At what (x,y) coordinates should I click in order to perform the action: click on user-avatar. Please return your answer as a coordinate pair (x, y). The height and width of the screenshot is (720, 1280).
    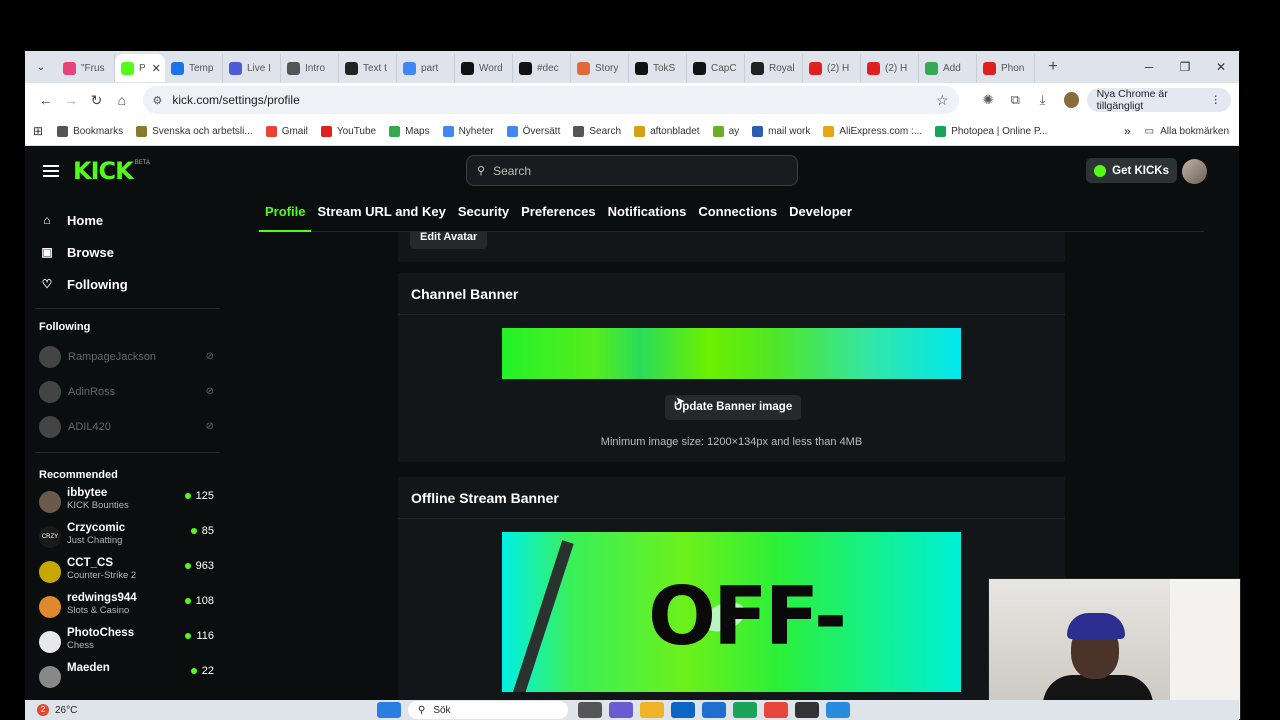
    Looking at the image, I should click on (1194, 171).